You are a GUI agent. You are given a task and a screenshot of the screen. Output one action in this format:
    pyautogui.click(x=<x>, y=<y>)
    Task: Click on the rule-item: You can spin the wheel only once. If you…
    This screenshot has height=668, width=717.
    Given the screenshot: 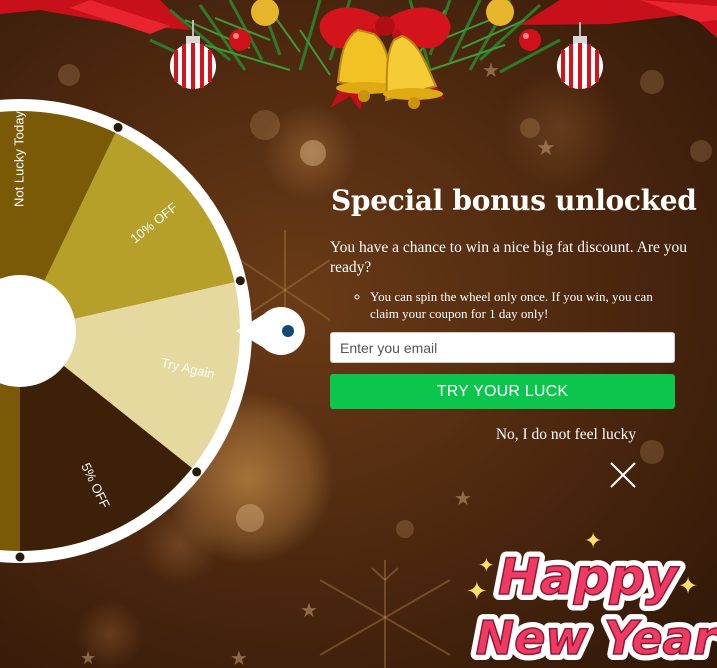 What is the action you would take?
    pyautogui.click(x=522, y=305)
    